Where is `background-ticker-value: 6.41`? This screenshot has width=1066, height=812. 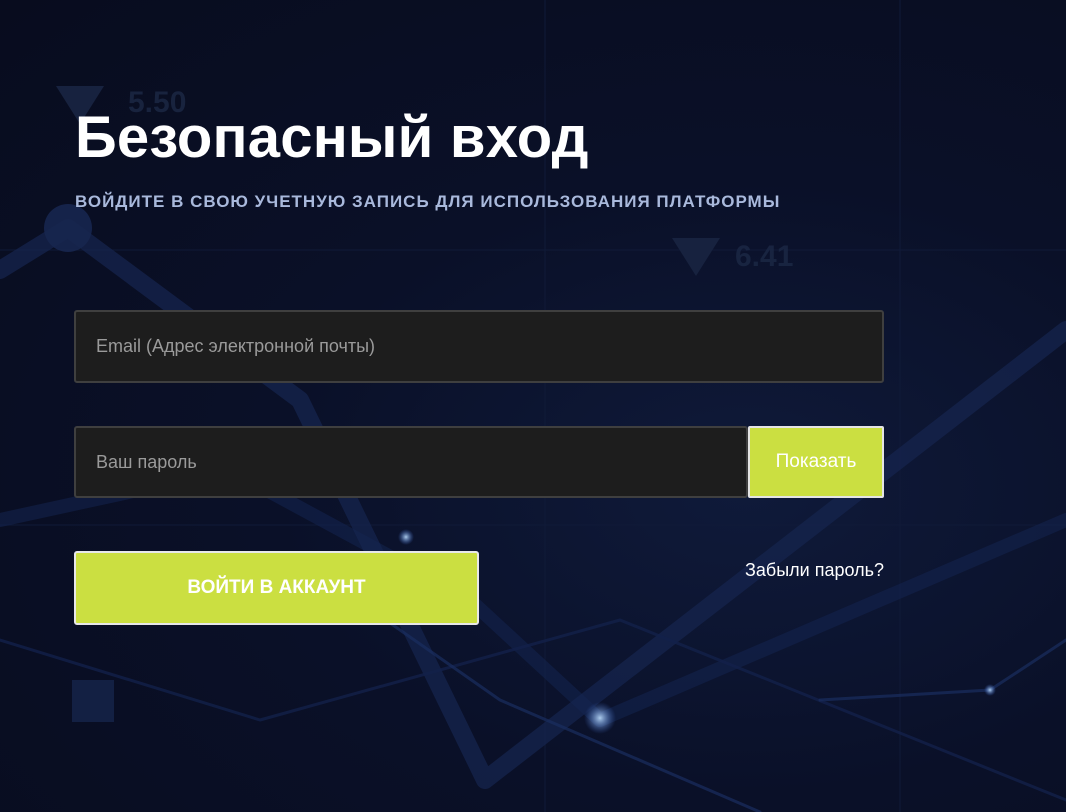 background-ticker-value: 6.41 is located at coordinates (764, 256).